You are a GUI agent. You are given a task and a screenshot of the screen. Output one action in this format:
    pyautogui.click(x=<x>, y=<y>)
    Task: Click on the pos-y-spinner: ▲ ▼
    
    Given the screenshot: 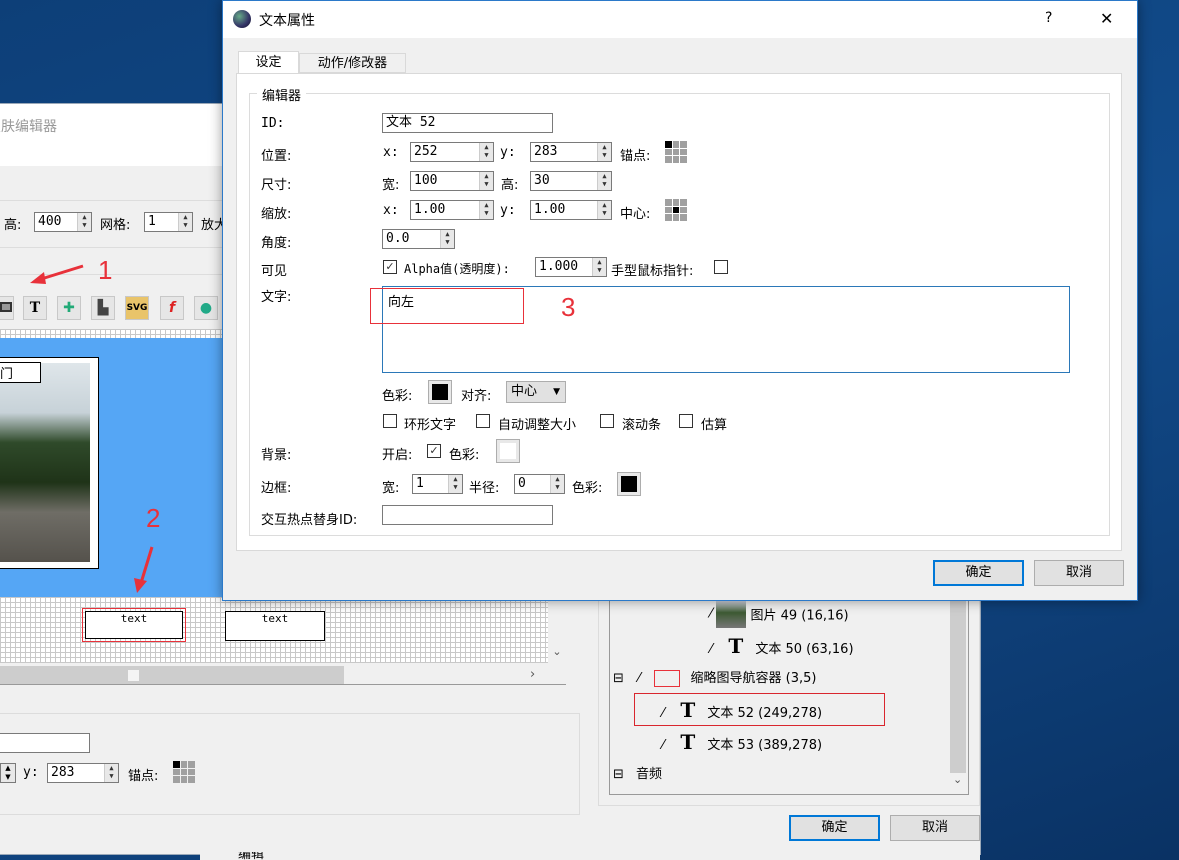 What is the action you would take?
    pyautogui.click(x=604, y=152)
    